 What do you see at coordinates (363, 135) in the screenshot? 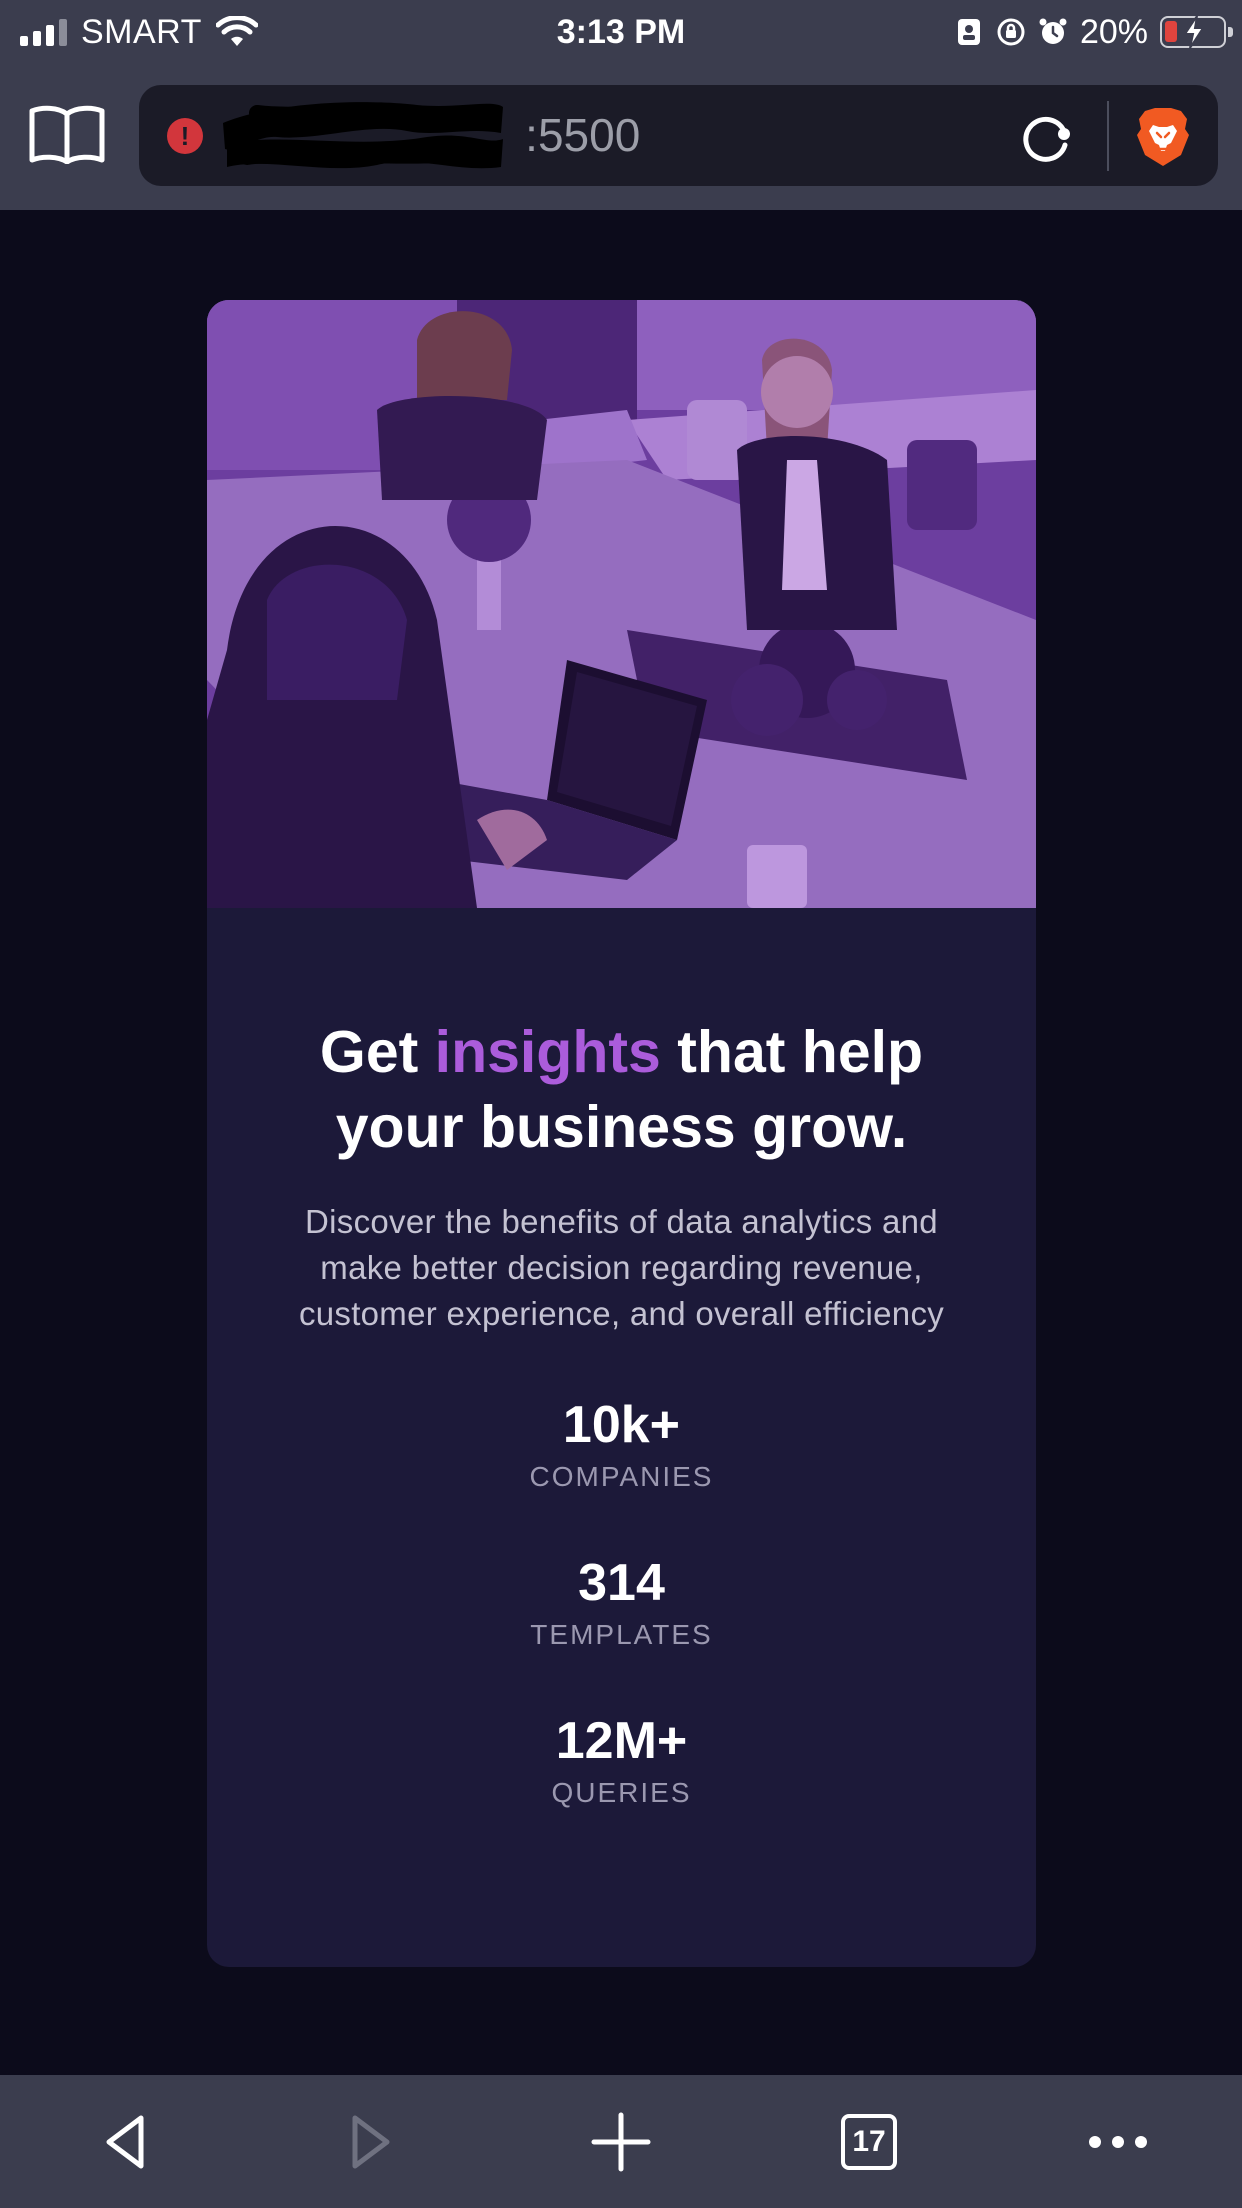
I see `redaction-scribble` at bounding box center [363, 135].